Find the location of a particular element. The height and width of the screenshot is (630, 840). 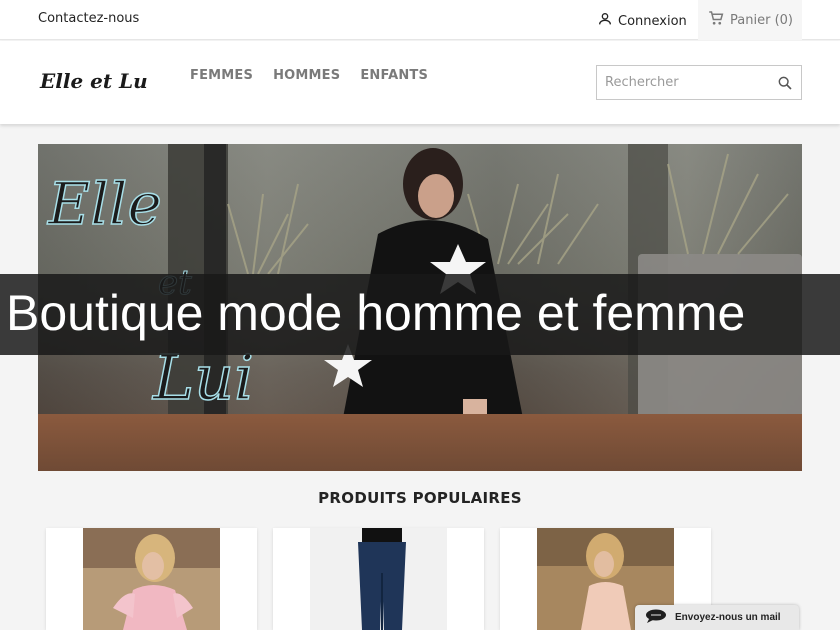

overlay-title: Boutique mode homme et femme is located at coordinates (376, 313).